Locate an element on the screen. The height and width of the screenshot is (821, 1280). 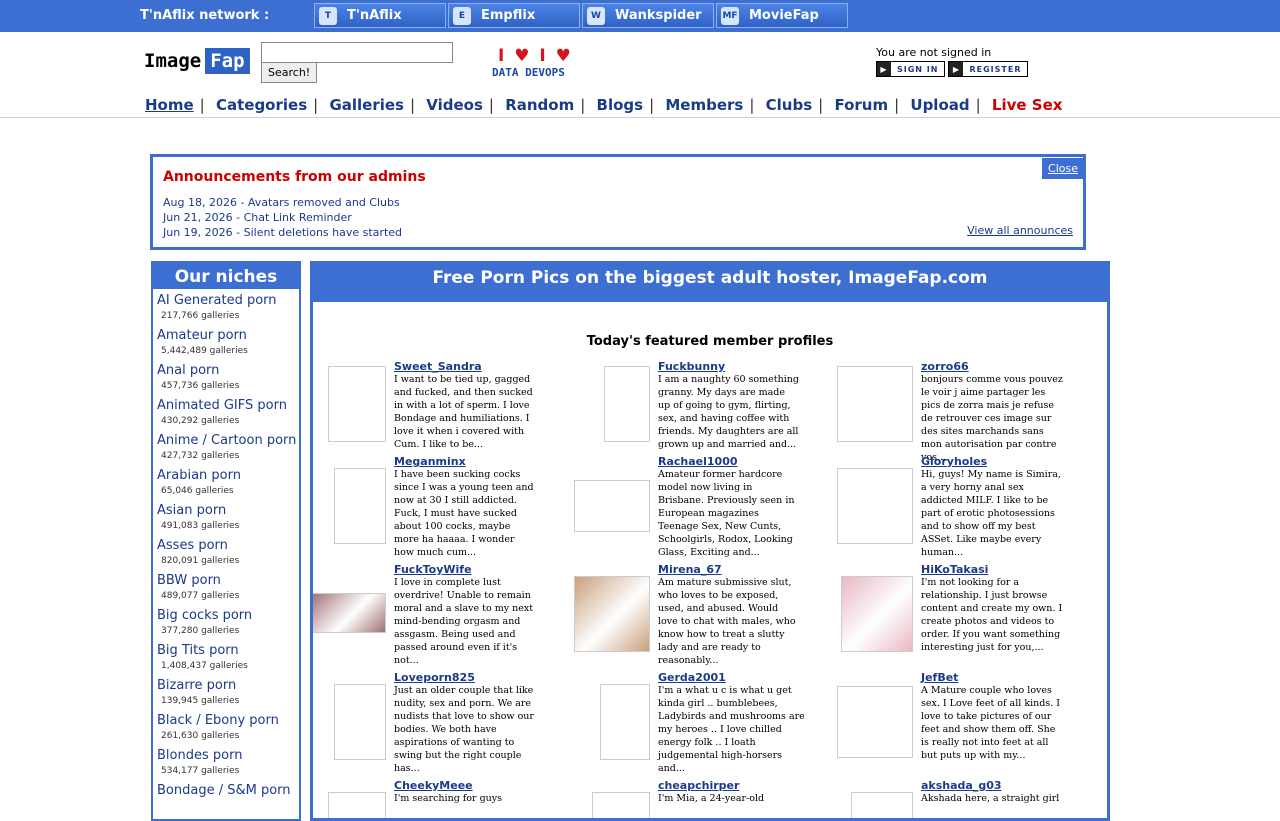
profile-bio: Akshada here, a straight girl is located at coordinates (990, 798).